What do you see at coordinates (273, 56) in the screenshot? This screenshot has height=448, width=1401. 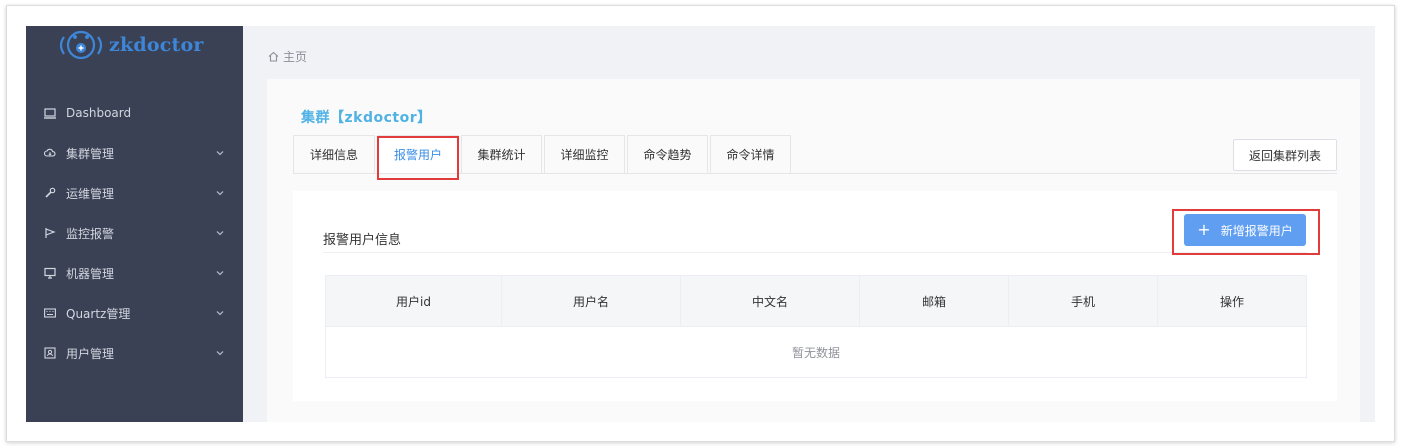 I see `home-icon` at bounding box center [273, 56].